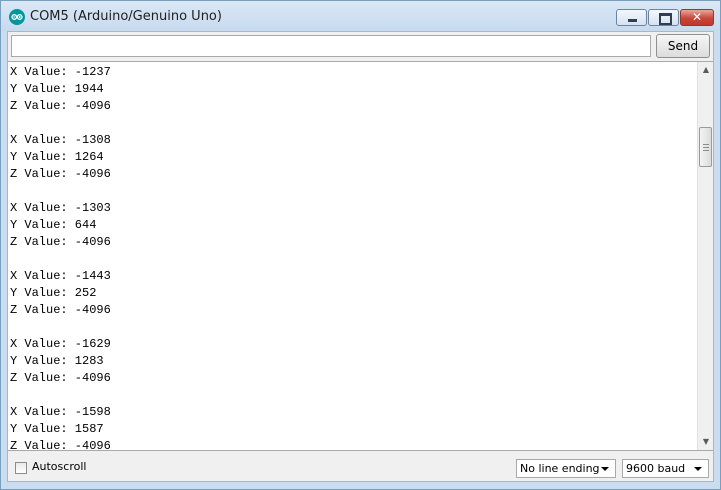  Describe the element at coordinates (21, 468) in the screenshot. I see `autoscroll-checkbox` at that location.